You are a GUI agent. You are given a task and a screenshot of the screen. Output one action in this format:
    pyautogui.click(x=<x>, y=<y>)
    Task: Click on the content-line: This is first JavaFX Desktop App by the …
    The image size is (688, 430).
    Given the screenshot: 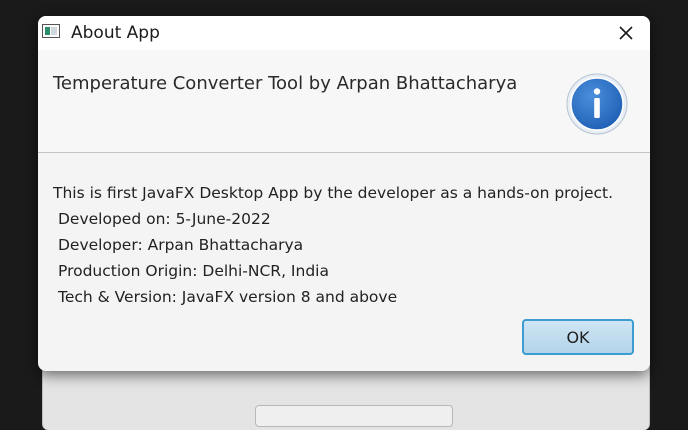 What is the action you would take?
    pyautogui.click(x=333, y=193)
    